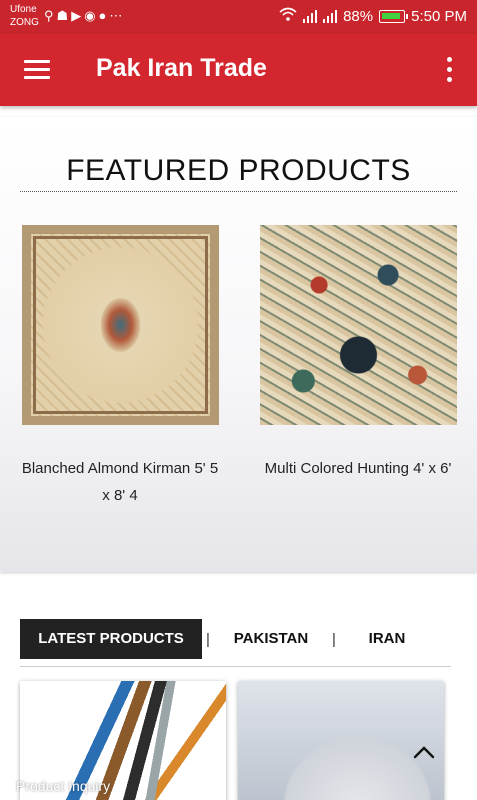  What do you see at coordinates (235, 666) in the screenshot?
I see `tabs-underline` at bounding box center [235, 666].